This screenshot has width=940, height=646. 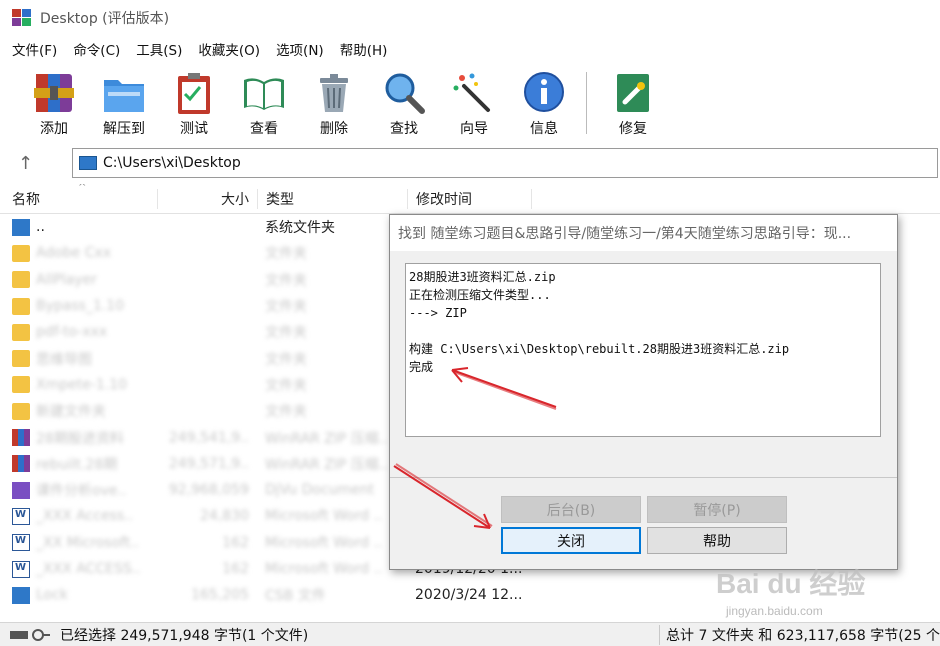 What do you see at coordinates (332, 198) in the screenshot?
I see `column-type: 类型` at bounding box center [332, 198].